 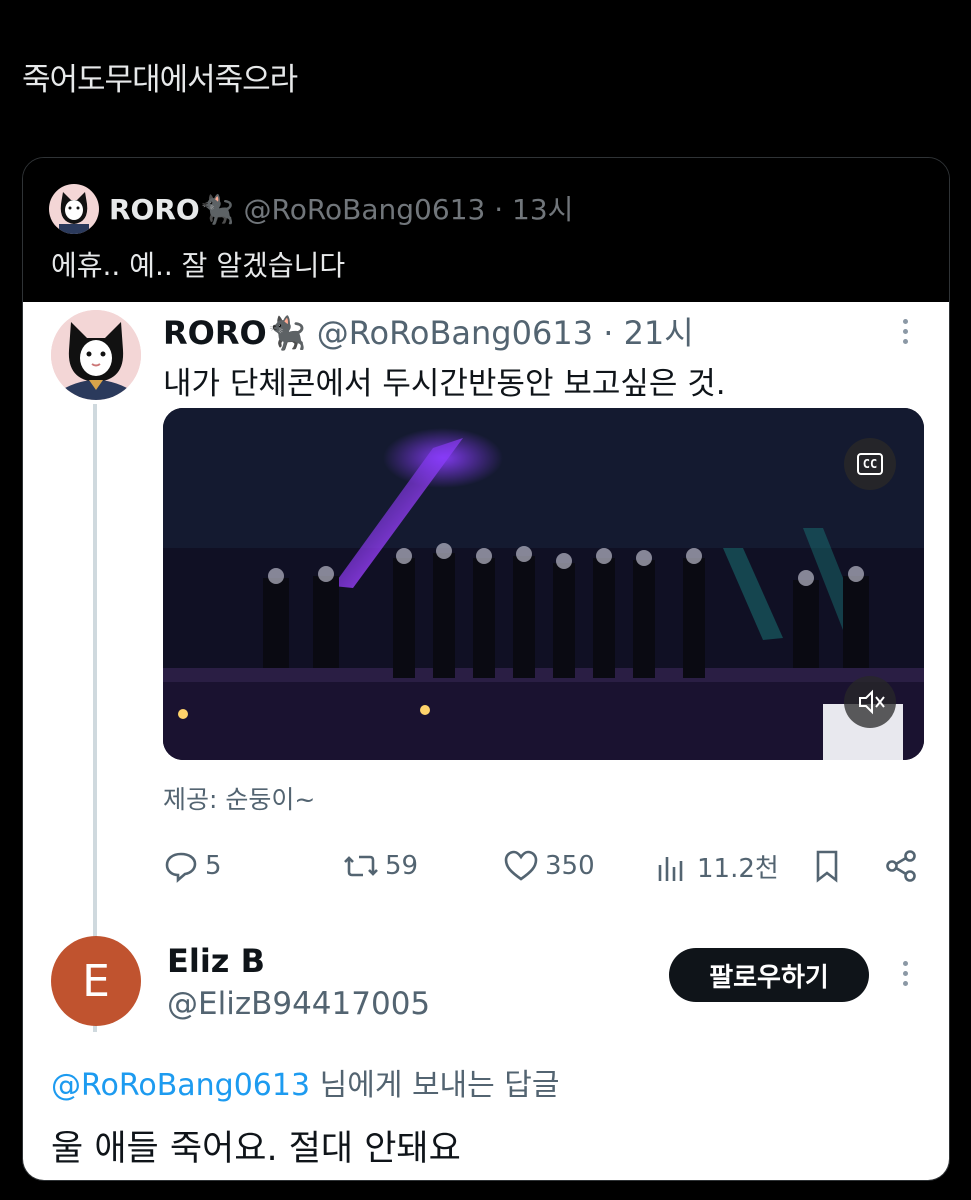 What do you see at coordinates (444, 384) in the screenshot?
I see `post-text: 내가 단체콘에서 두시간반동안 보고싶은 것.` at bounding box center [444, 384].